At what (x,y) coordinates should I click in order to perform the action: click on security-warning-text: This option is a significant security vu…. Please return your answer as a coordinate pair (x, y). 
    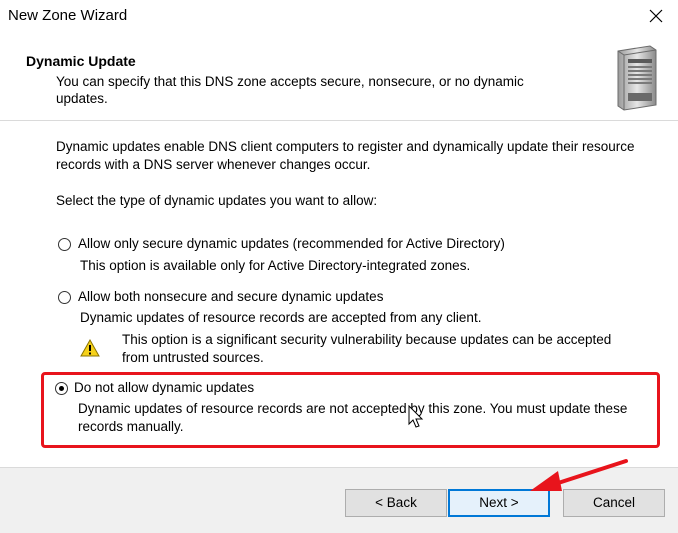
    Looking at the image, I should click on (367, 348).